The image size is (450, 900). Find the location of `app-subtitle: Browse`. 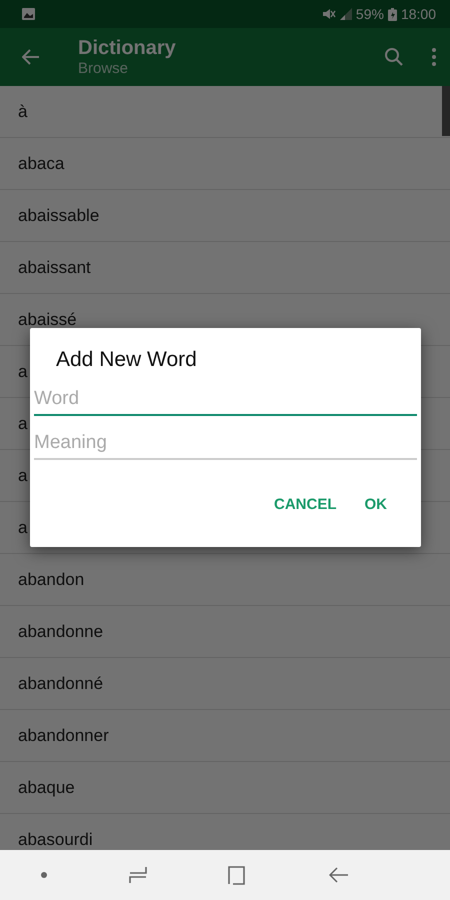

app-subtitle: Browse is located at coordinates (104, 68).